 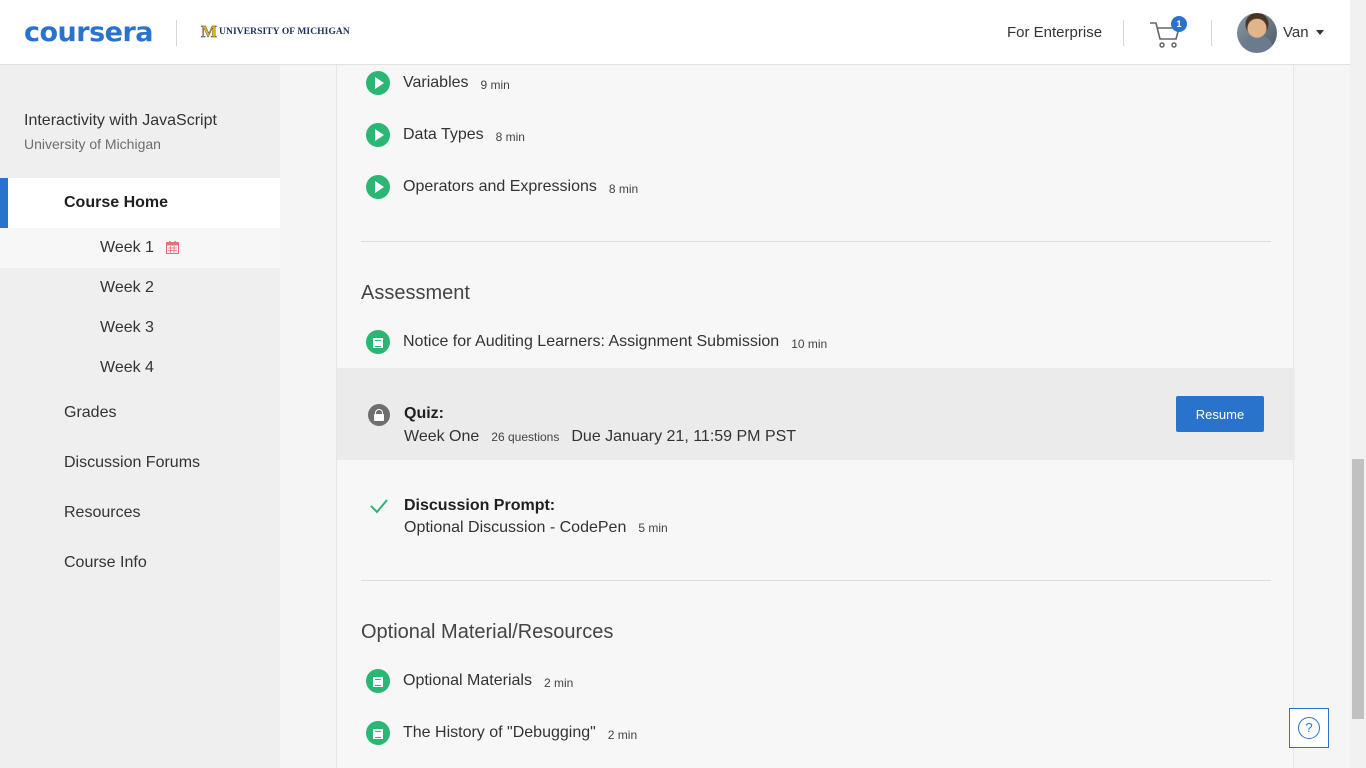 I want to click on discussion-label: Discussion Prompt:, so click(x=479, y=506).